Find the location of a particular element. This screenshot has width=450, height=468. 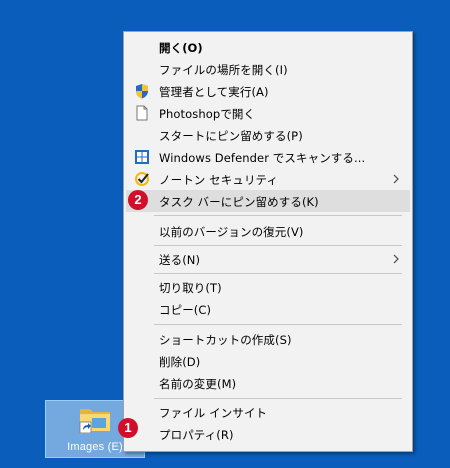

menu-item-rename: 名前の変更(M) is located at coordinates (268, 383).